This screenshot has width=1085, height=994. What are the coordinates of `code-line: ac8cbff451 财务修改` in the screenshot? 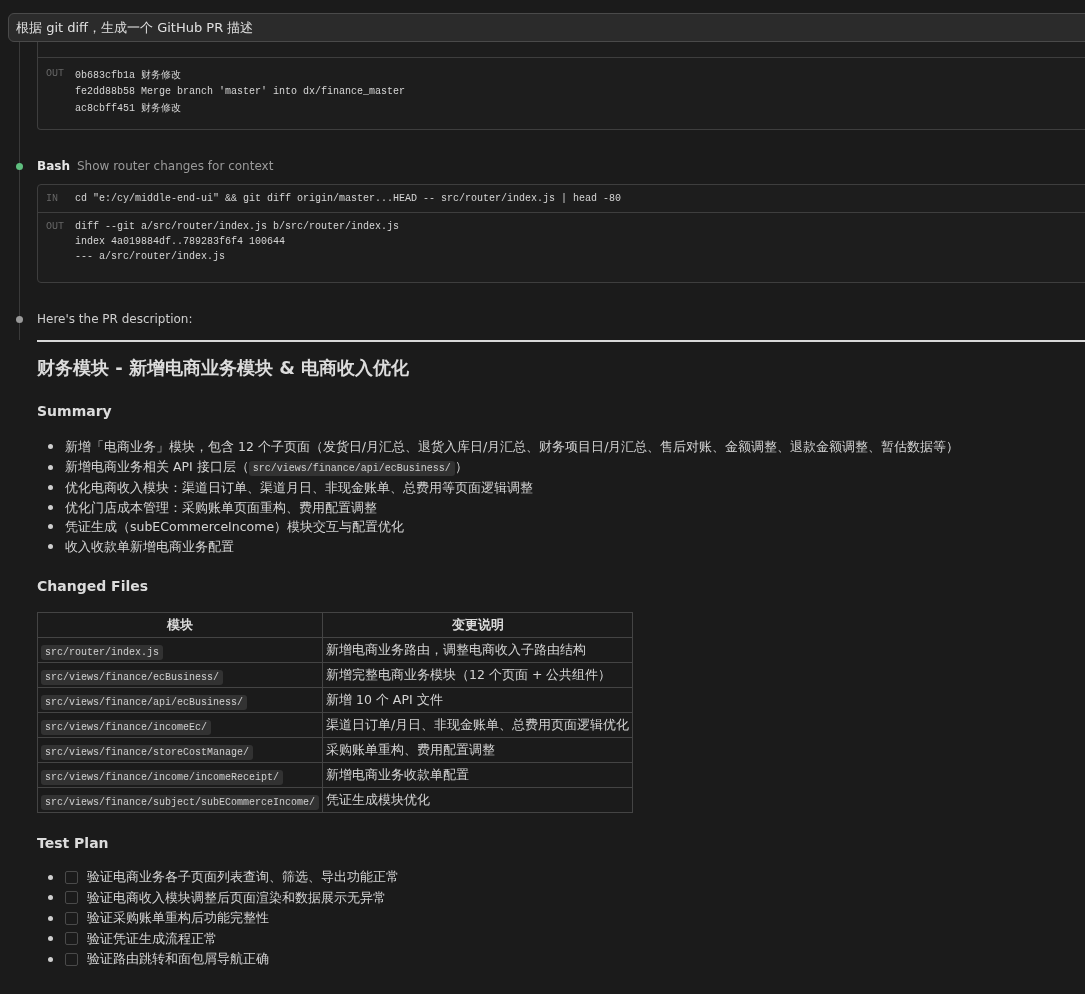 It's located at (128, 108).